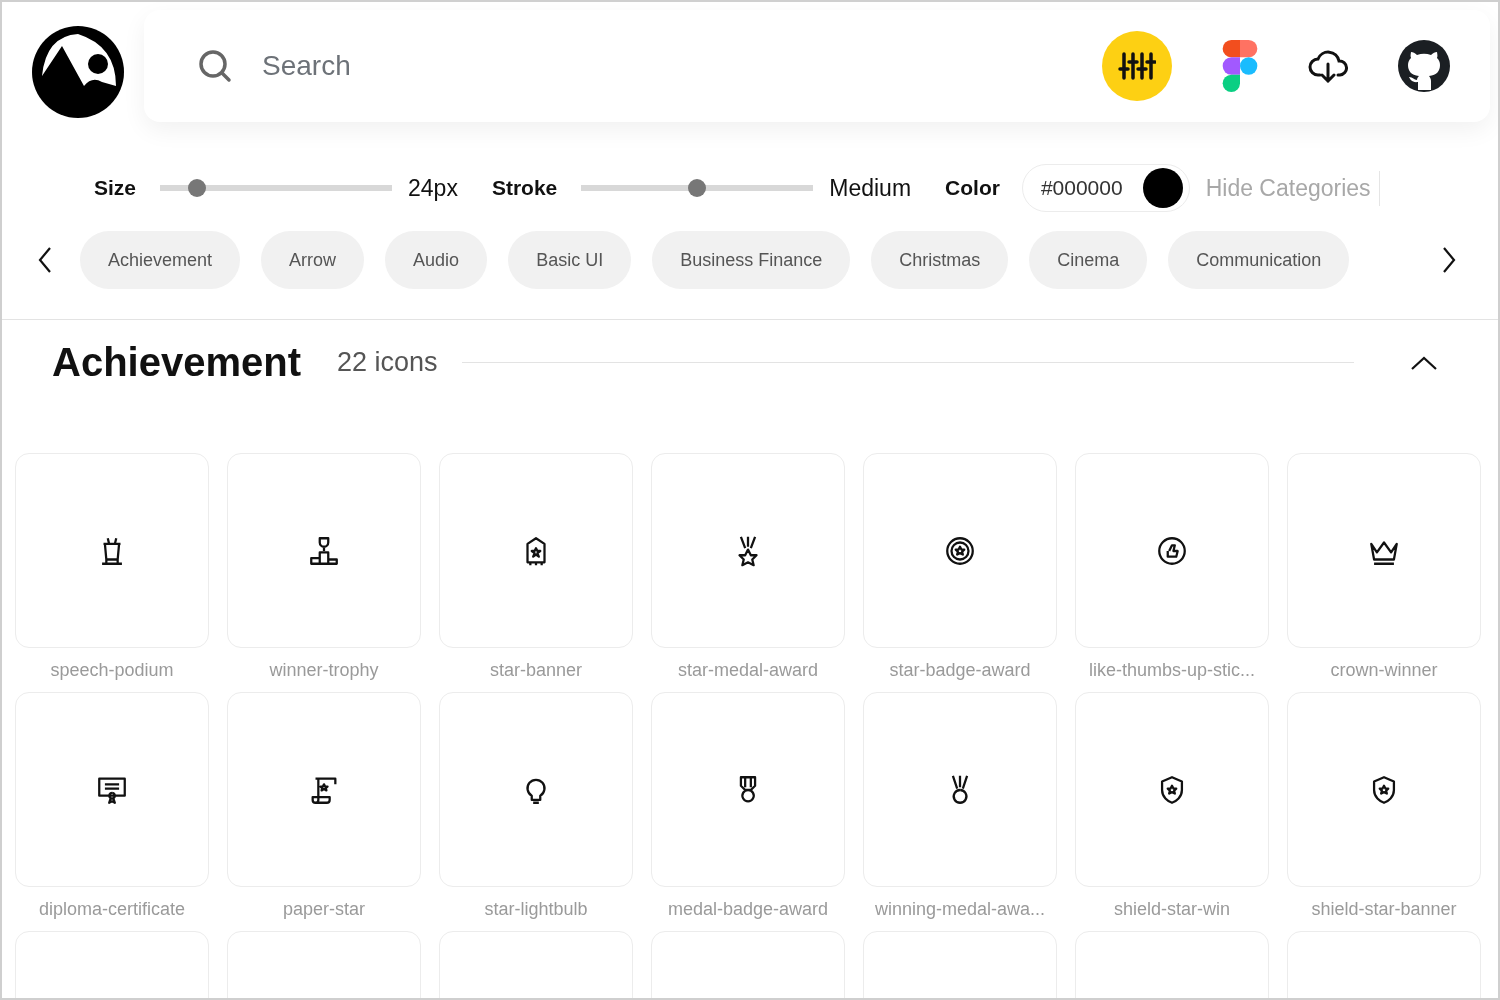 The width and height of the screenshot is (1500, 1000). What do you see at coordinates (1384, 671) in the screenshot?
I see `icon-name: crown-winner` at bounding box center [1384, 671].